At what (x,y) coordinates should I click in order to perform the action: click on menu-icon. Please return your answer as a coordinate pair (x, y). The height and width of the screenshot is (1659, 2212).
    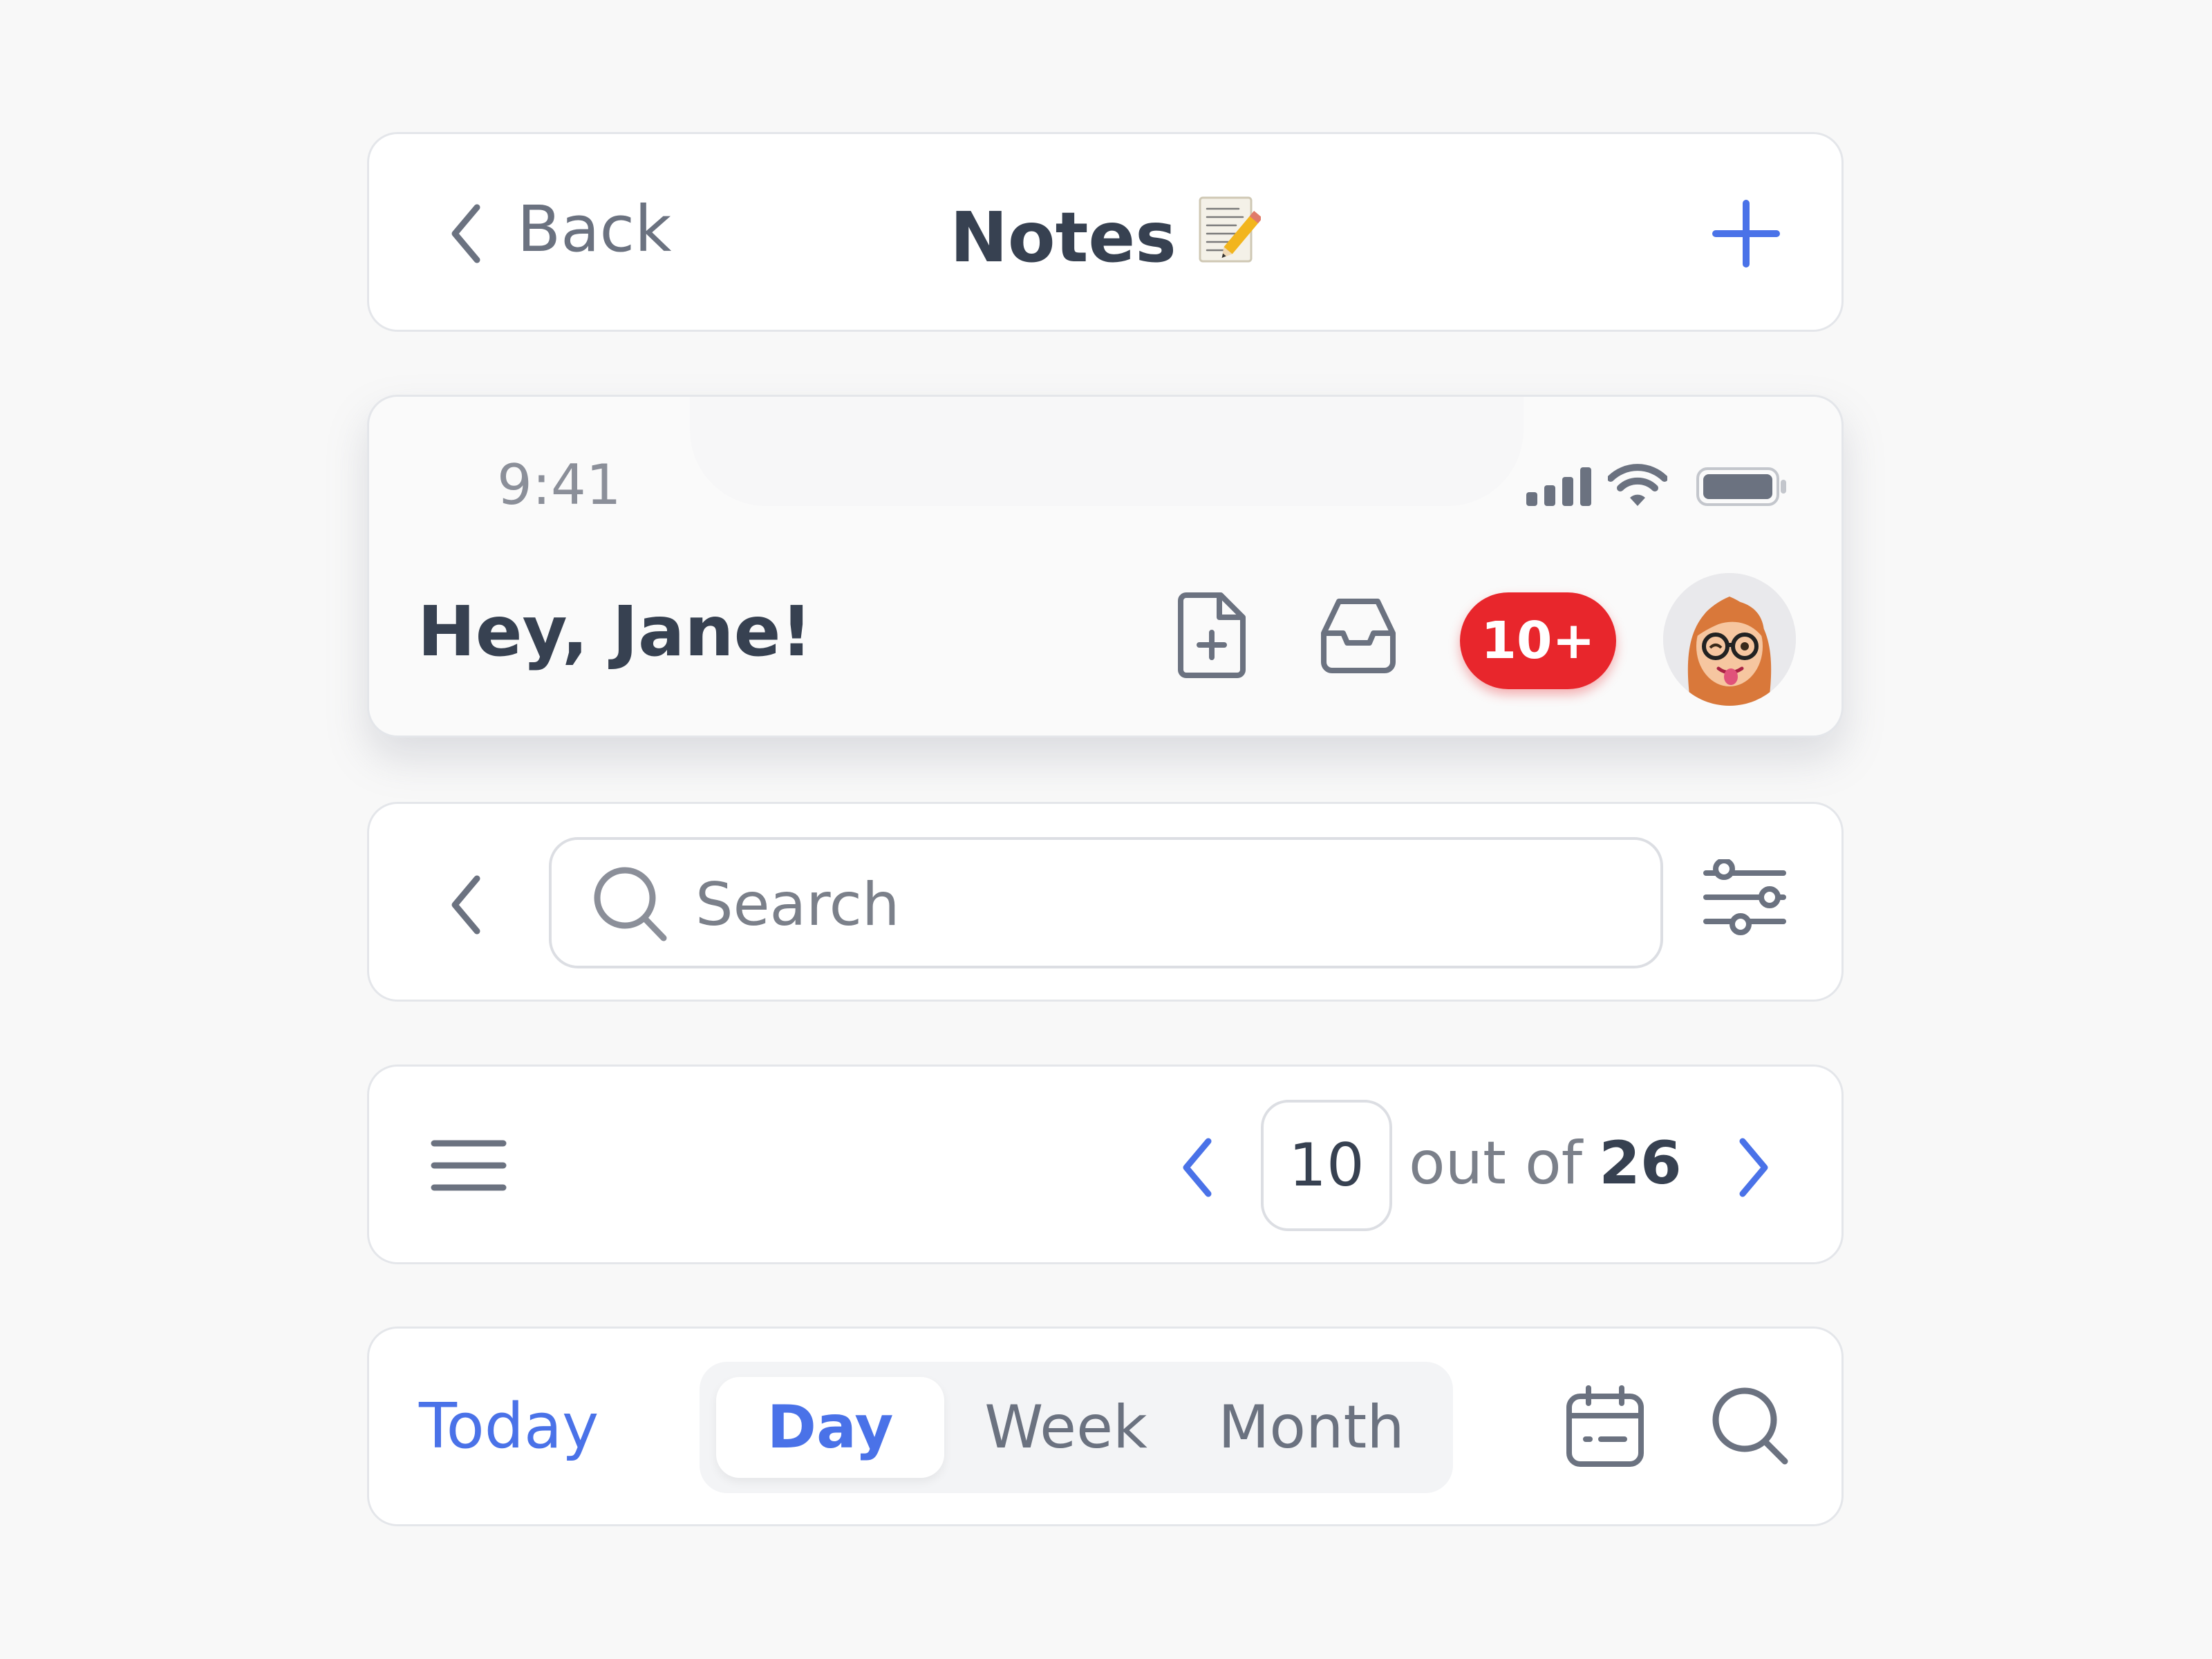
    Looking at the image, I should click on (468, 1167).